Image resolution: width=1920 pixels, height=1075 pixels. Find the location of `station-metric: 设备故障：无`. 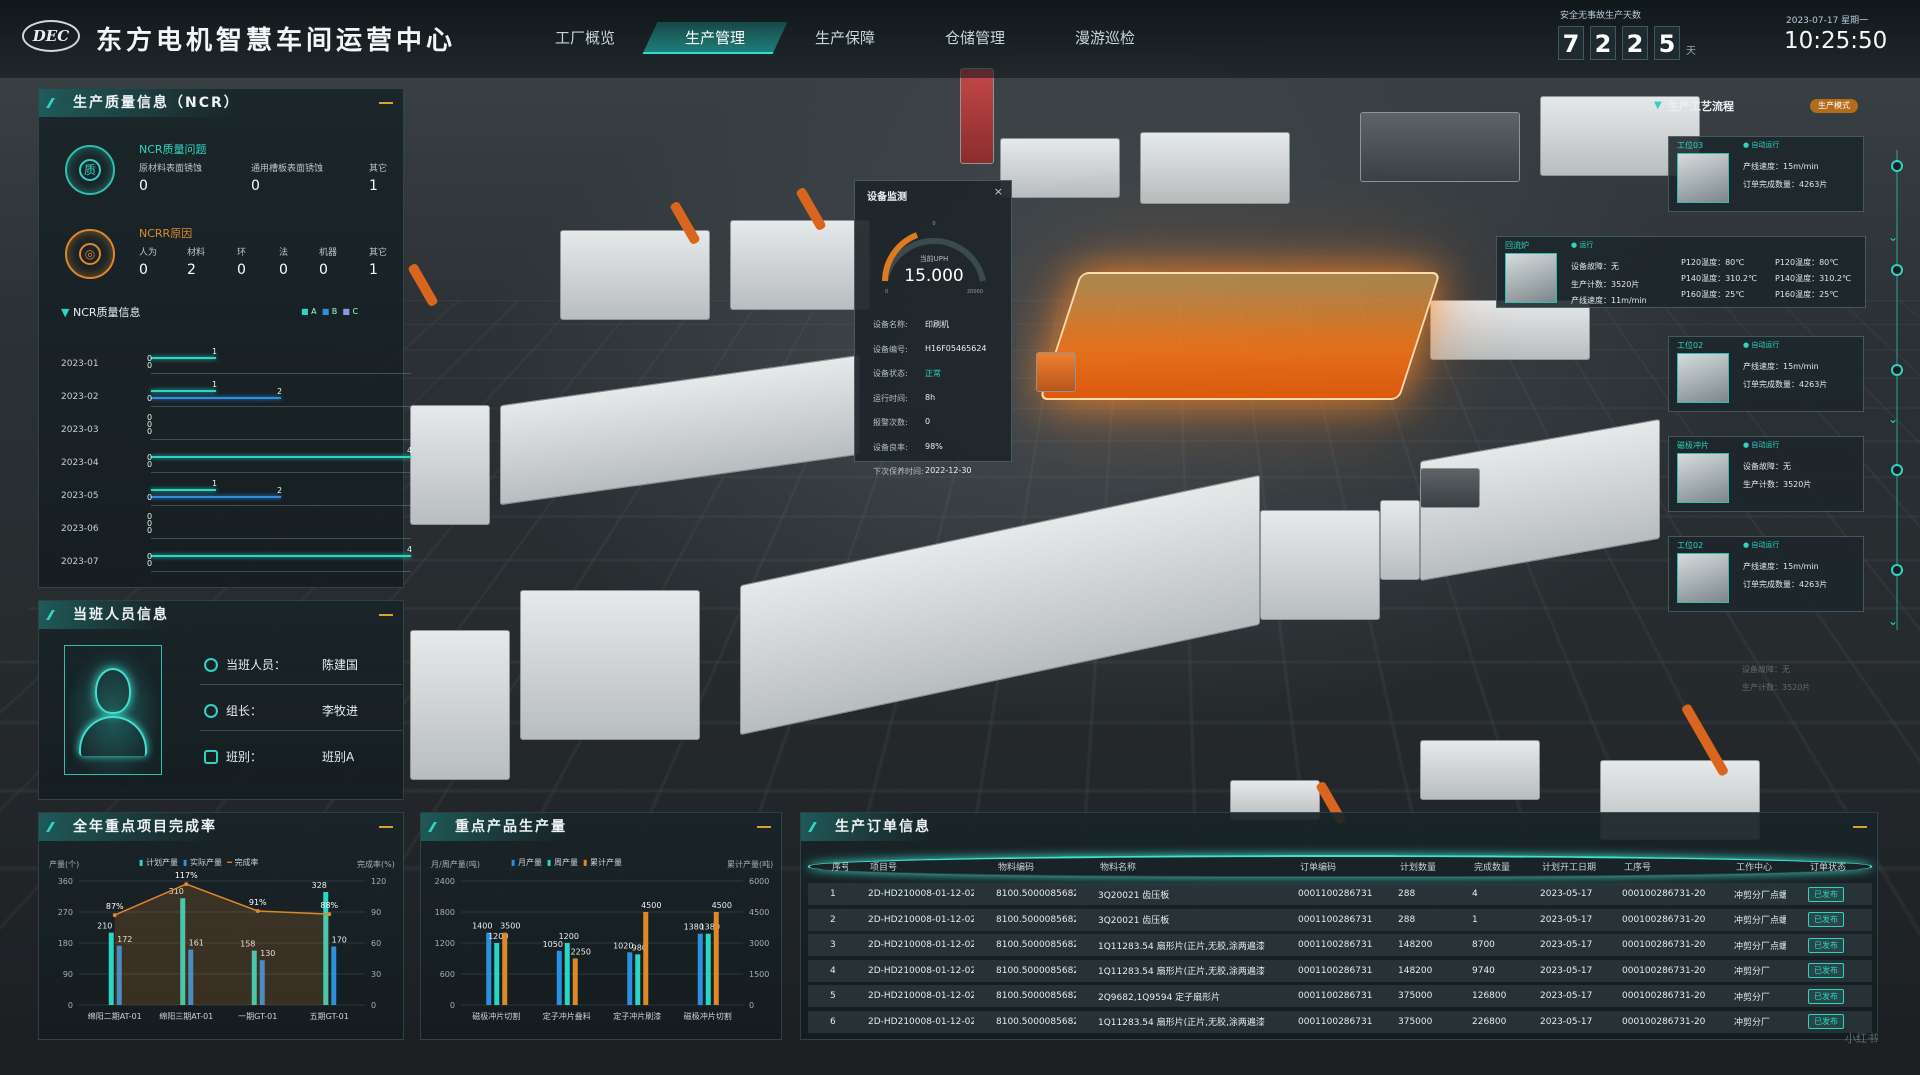

station-metric: 设备故障：无 is located at coordinates (1595, 266).